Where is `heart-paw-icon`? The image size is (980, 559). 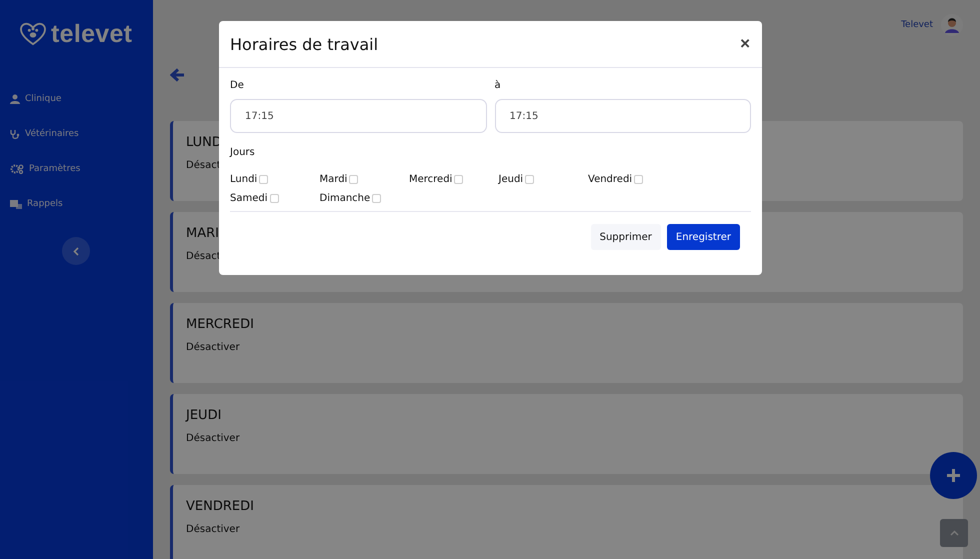 heart-paw-icon is located at coordinates (33, 34).